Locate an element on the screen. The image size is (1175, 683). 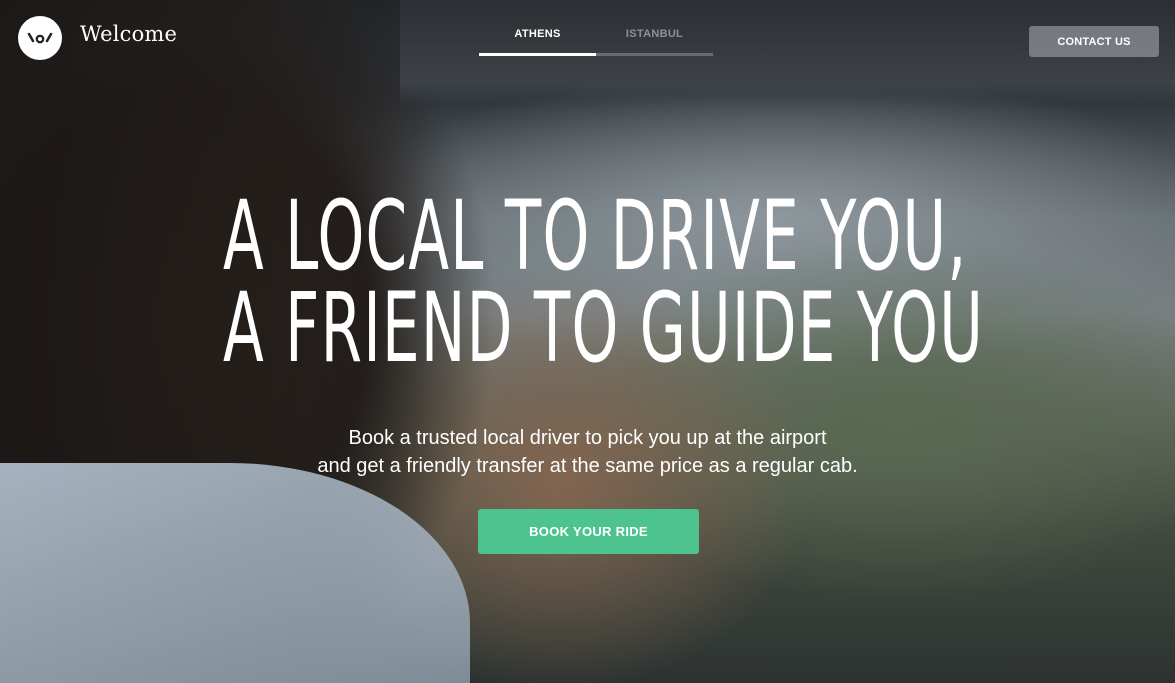
headline-line-1: A LOCAL TO DRIVE YOU, is located at coordinates (595, 236).